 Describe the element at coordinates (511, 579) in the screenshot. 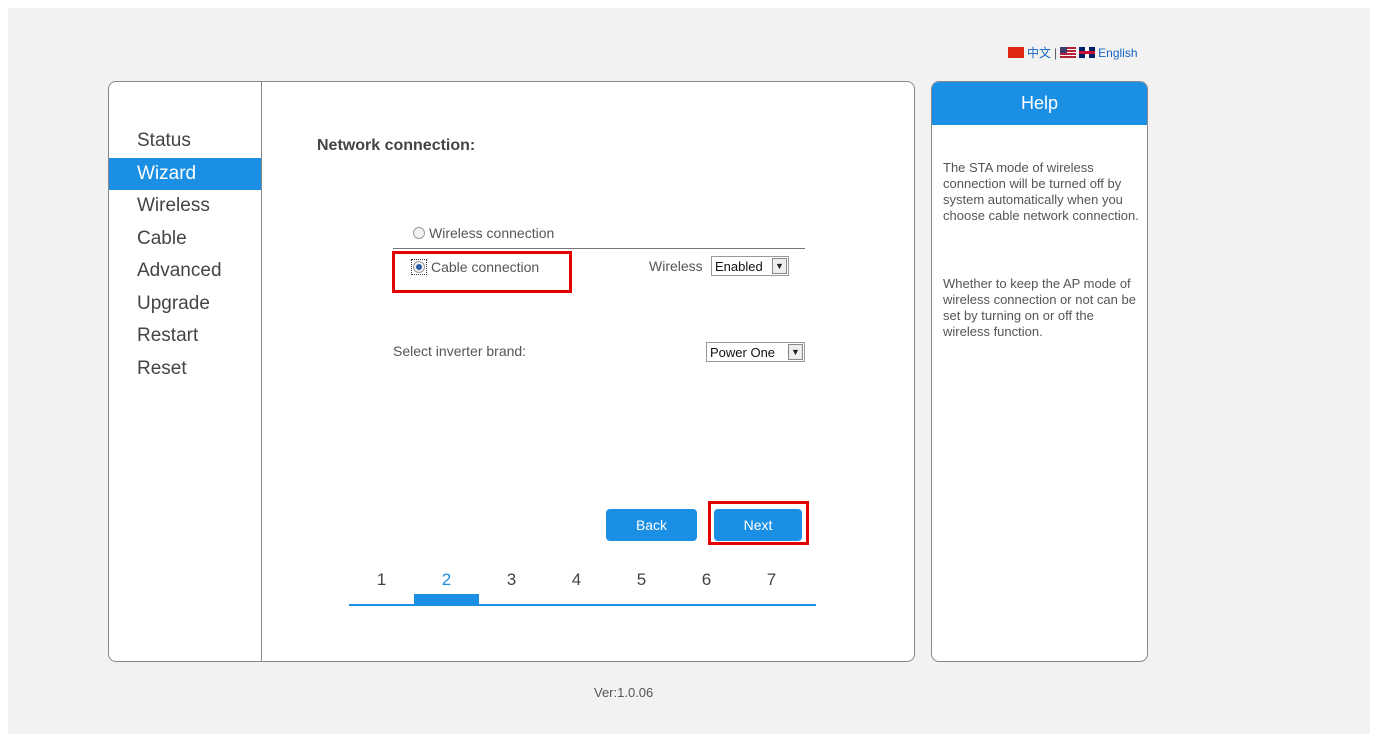

I see `step-3: 3` at that location.